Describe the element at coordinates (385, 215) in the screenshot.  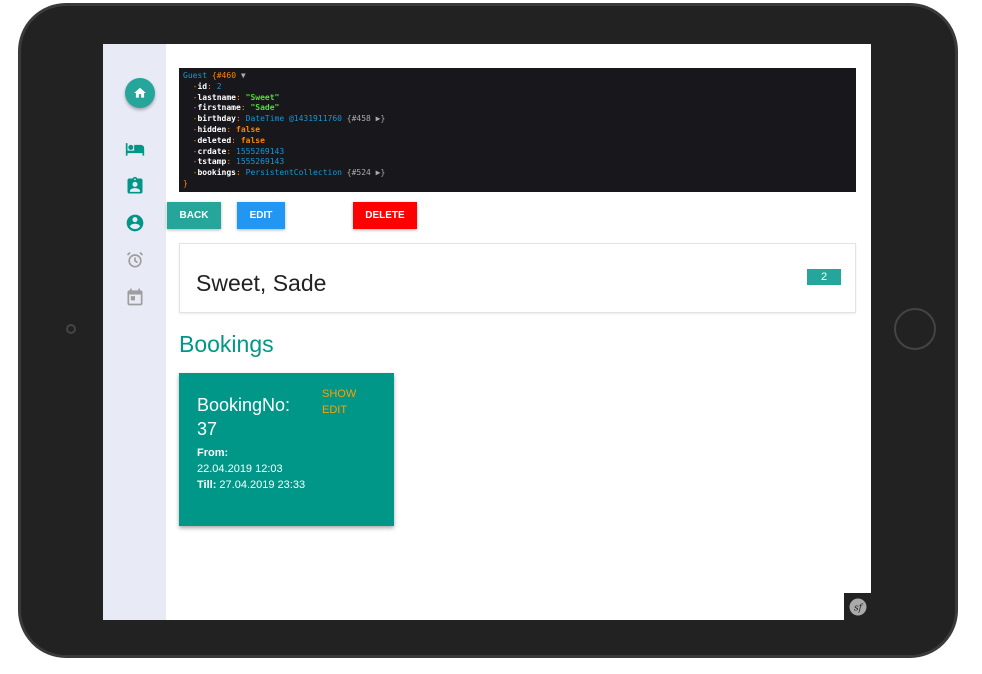
I see `delete-button: DELETE` at that location.